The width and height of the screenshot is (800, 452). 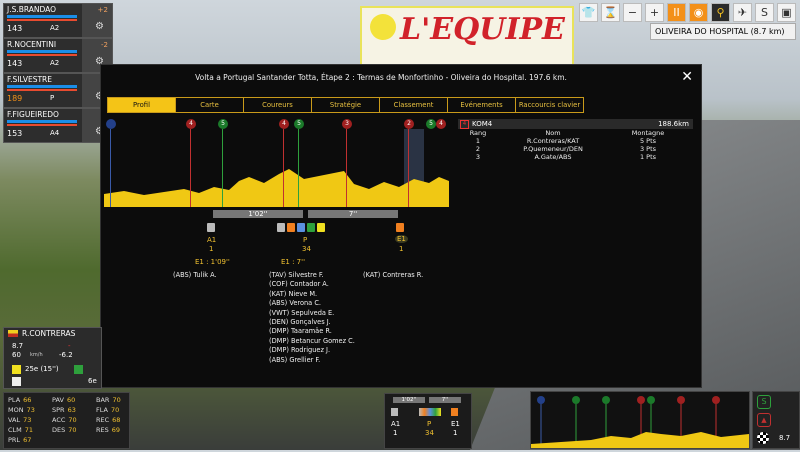 I want to click on profile-fill, so click(x=276, y=188).